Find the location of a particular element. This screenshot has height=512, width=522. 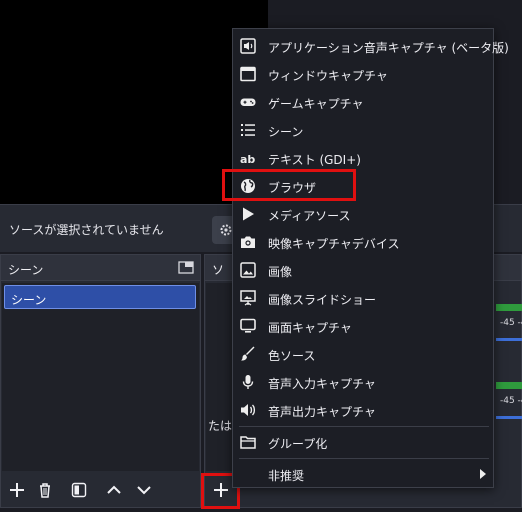

menu-item-image: 画像 is located at coordinates (363, 270).